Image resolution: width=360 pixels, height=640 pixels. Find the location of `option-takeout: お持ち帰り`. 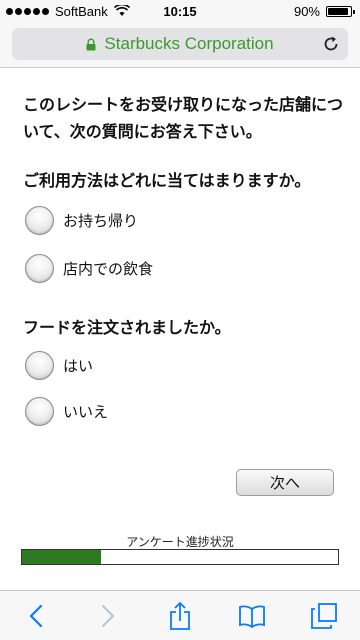

option-takeout: お持ち帰り is located at coordinates (81, 220).